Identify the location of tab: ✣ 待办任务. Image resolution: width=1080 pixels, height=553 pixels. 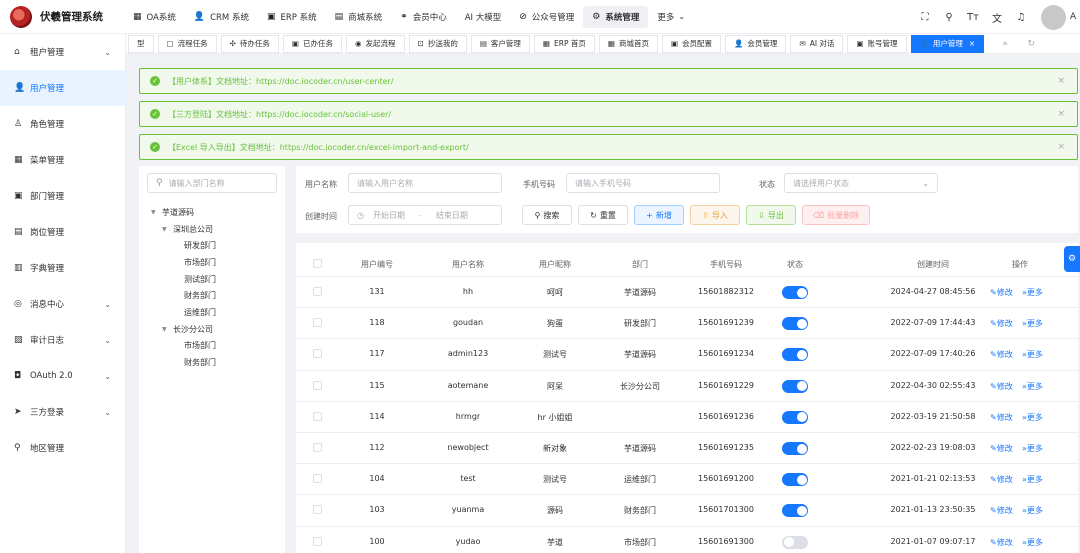
(249, 43).